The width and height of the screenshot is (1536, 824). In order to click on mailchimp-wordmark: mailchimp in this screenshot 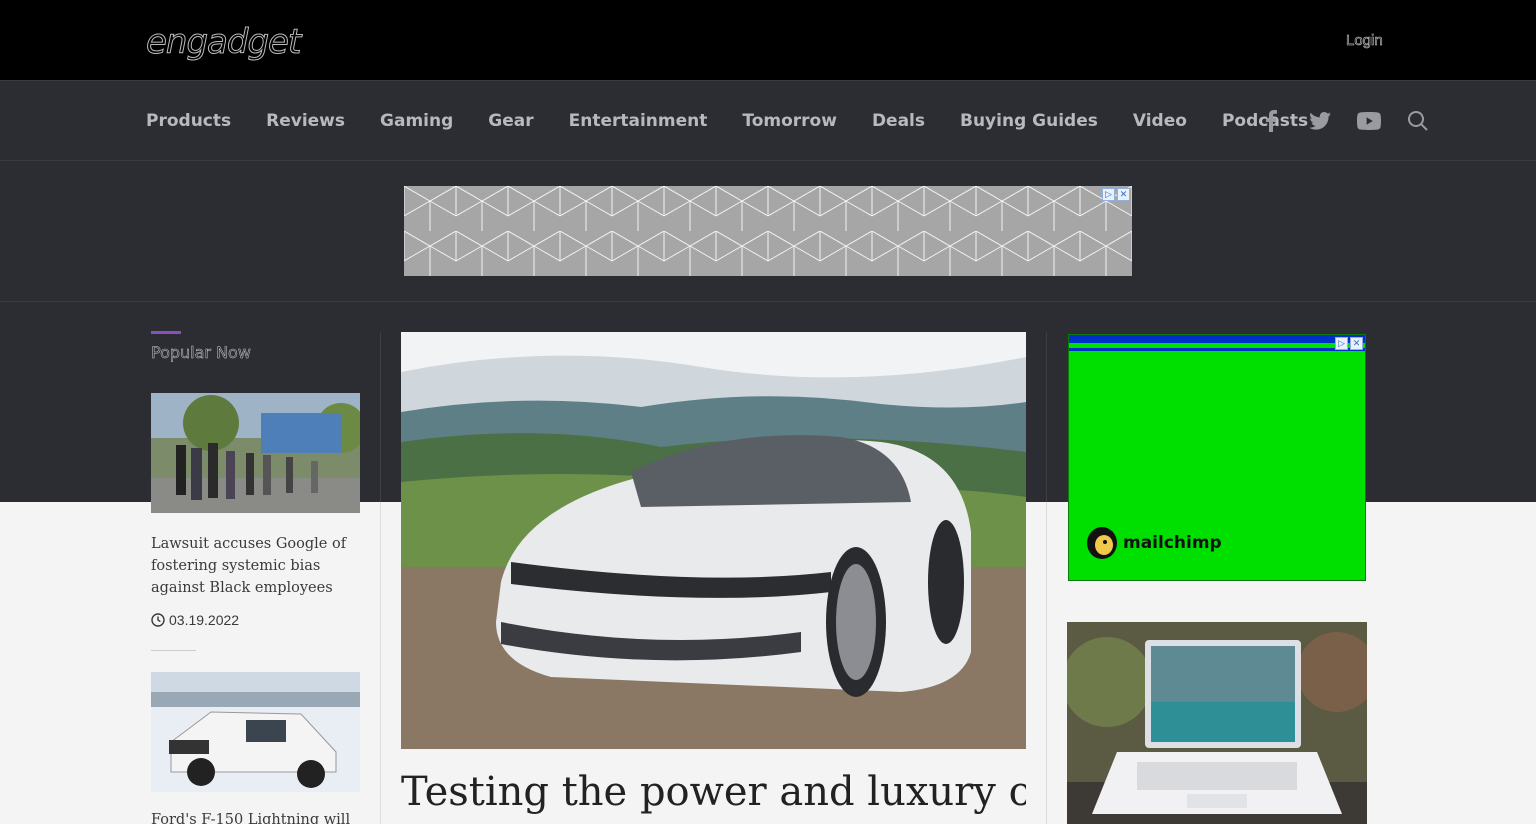, I will do `click(1172, 543)`.